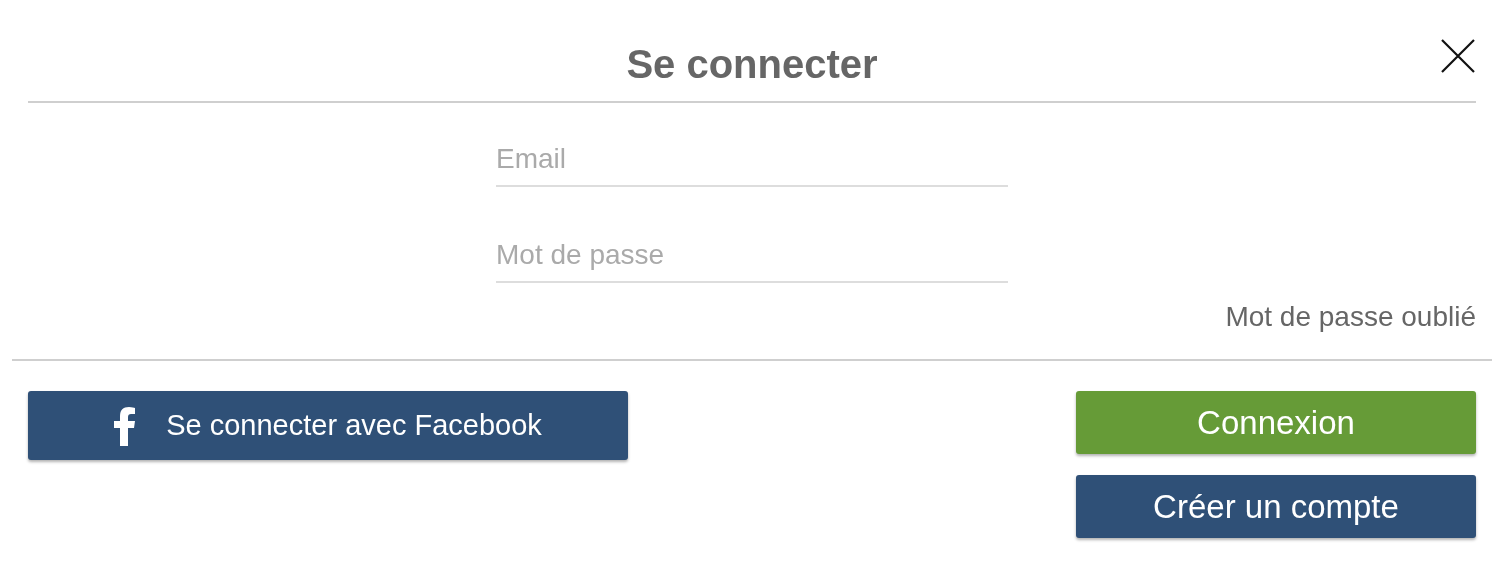 Image resolution: width=1504 pixels, height=588 pixels. What do you see at coordinates (1458, 56) in the screenshot?
I see `close-button` at bounding box center [1458, 56].